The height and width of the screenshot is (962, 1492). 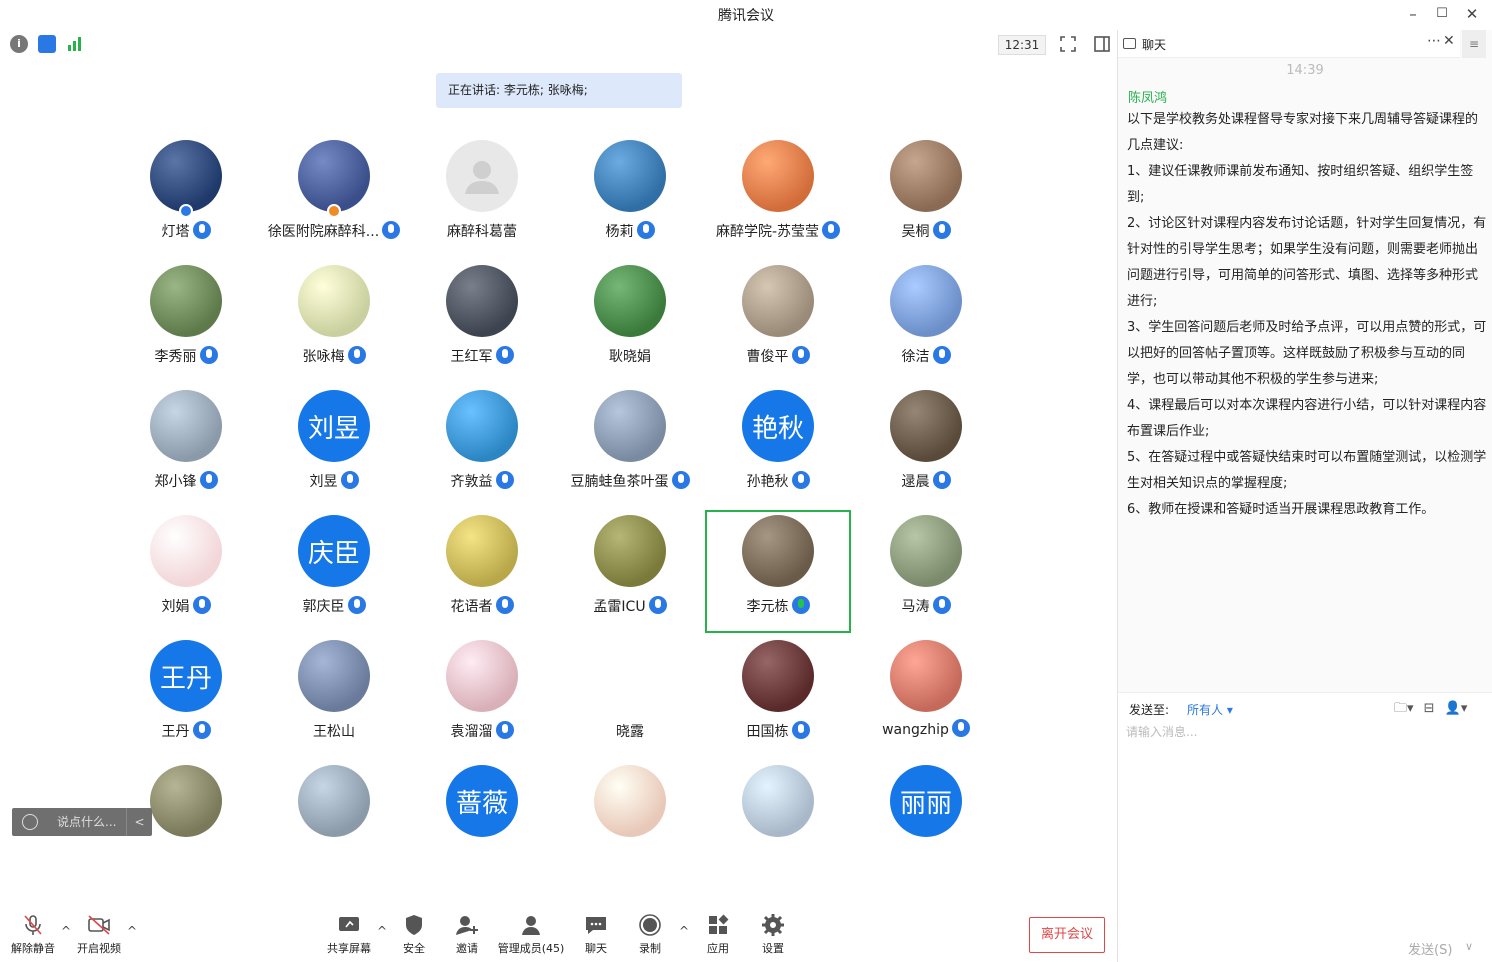 What do you see at coordinates (1442, 14) in the screenshot?
I see `maximize-button: ☐` at bounding box center [1442, 14].